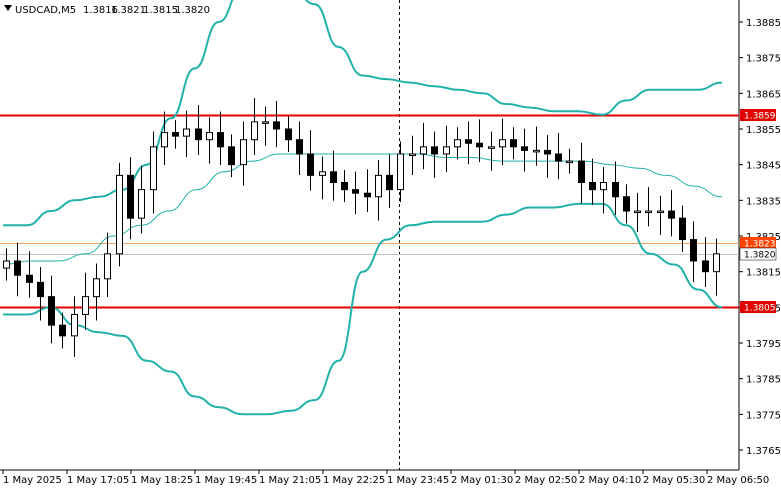 This screenshot has width=781, height=489. Describe the element at coordinates (610, 480) in the screenshot. I see `x-tick-label: 2 May 04:10` at that location.